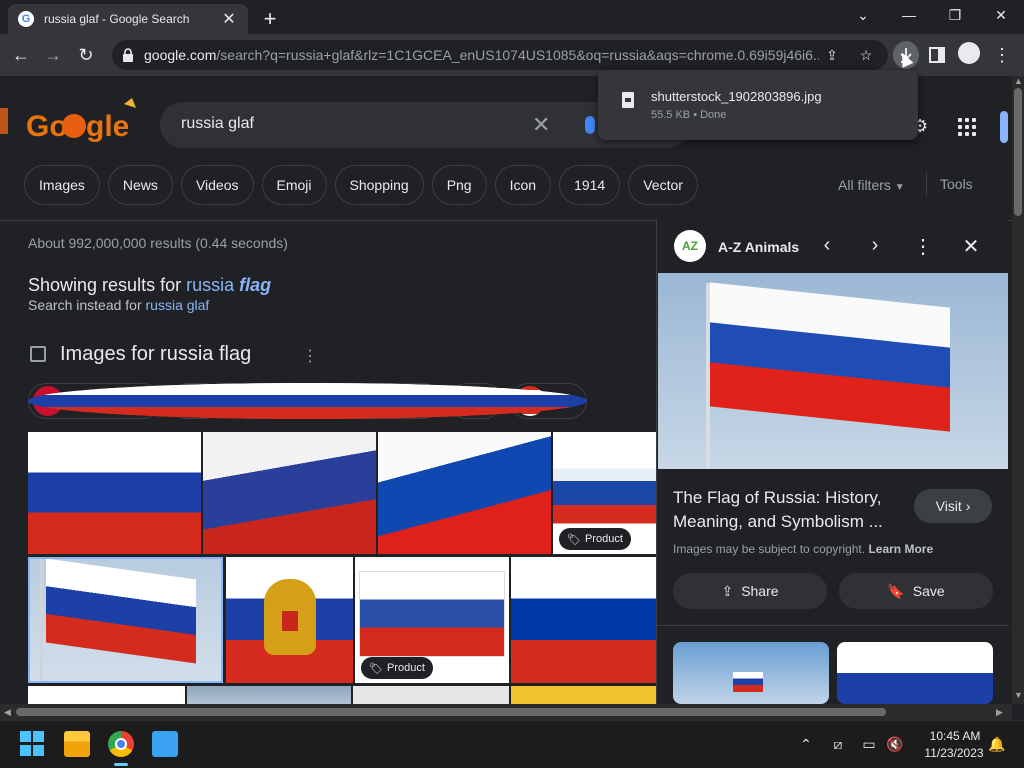 The width and height of the screenshot is (1024, 768). Describe the element at coordinates (217, 124) in the screenshot. I see `search-input: russia glaf` at that location.